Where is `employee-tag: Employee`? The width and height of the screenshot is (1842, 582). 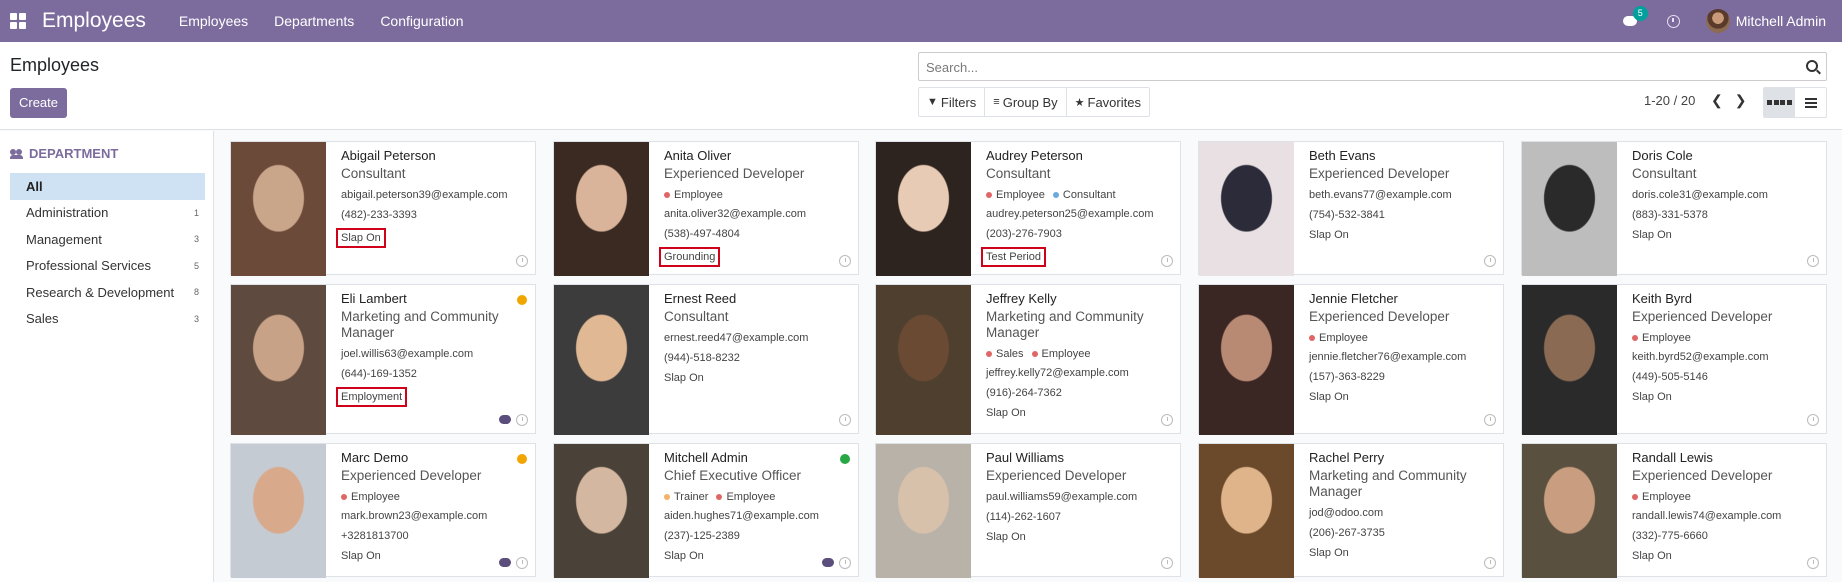 employee-tag: Employee is located at coordinates (1060, 354).